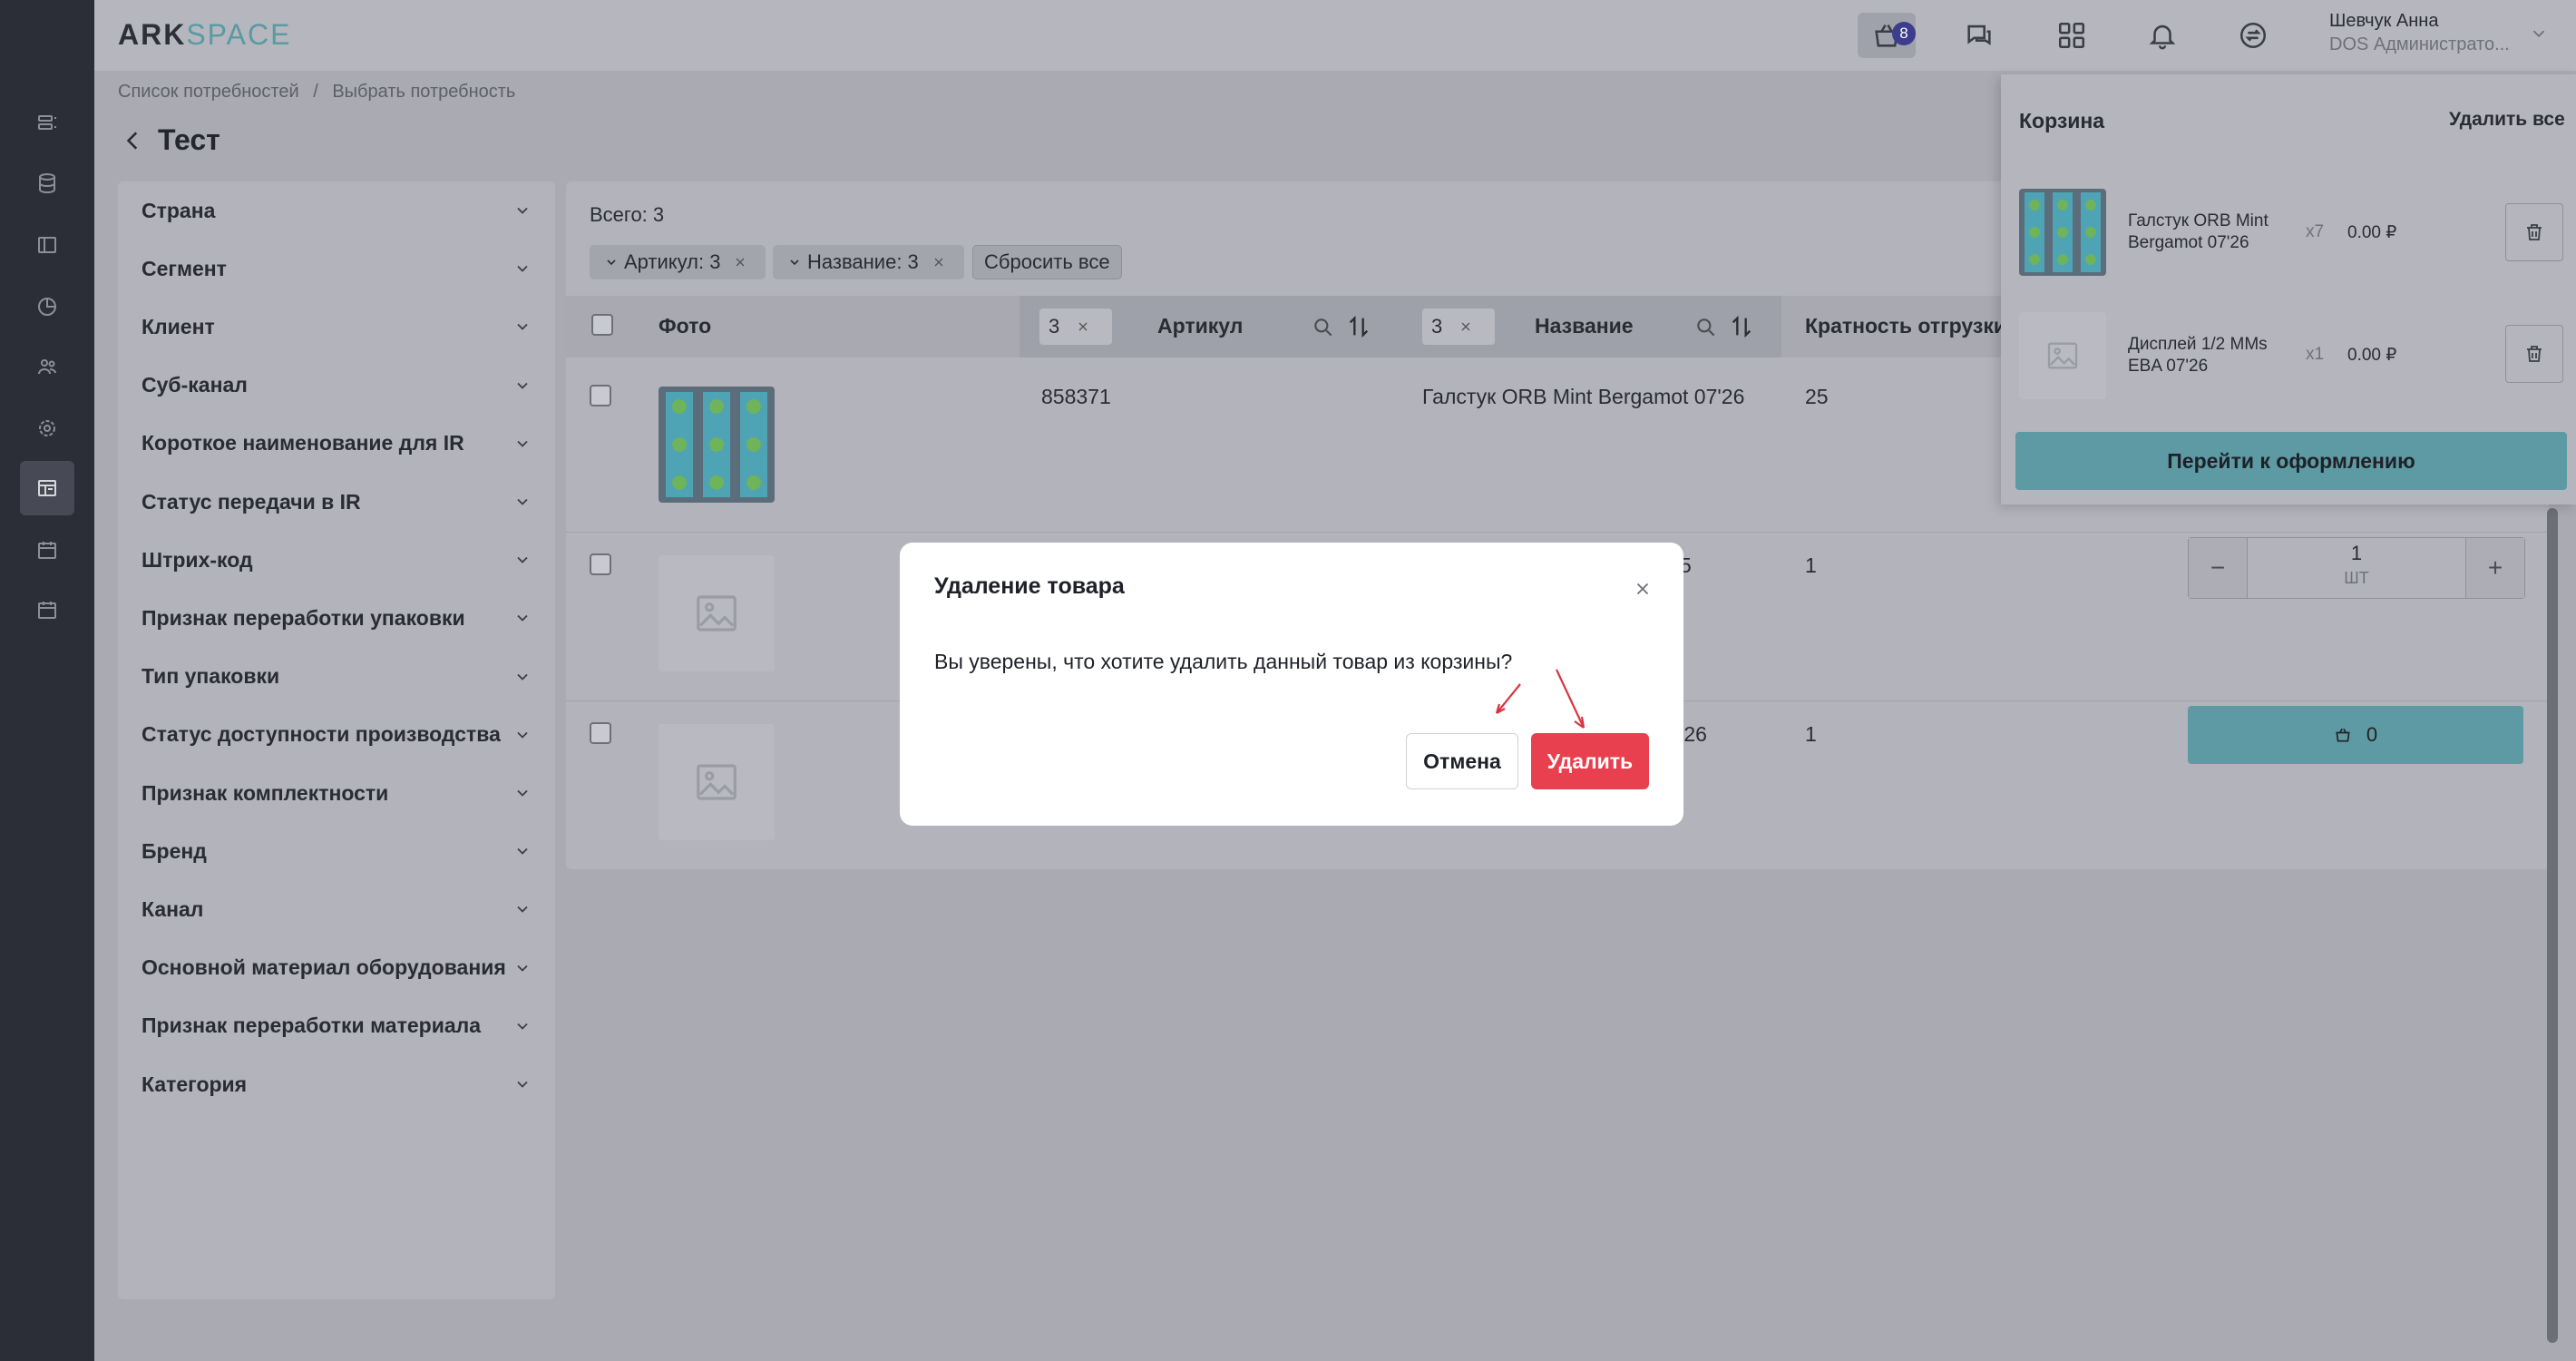  I want to click on rail-calendar-alt-icon, so click(47, 610).